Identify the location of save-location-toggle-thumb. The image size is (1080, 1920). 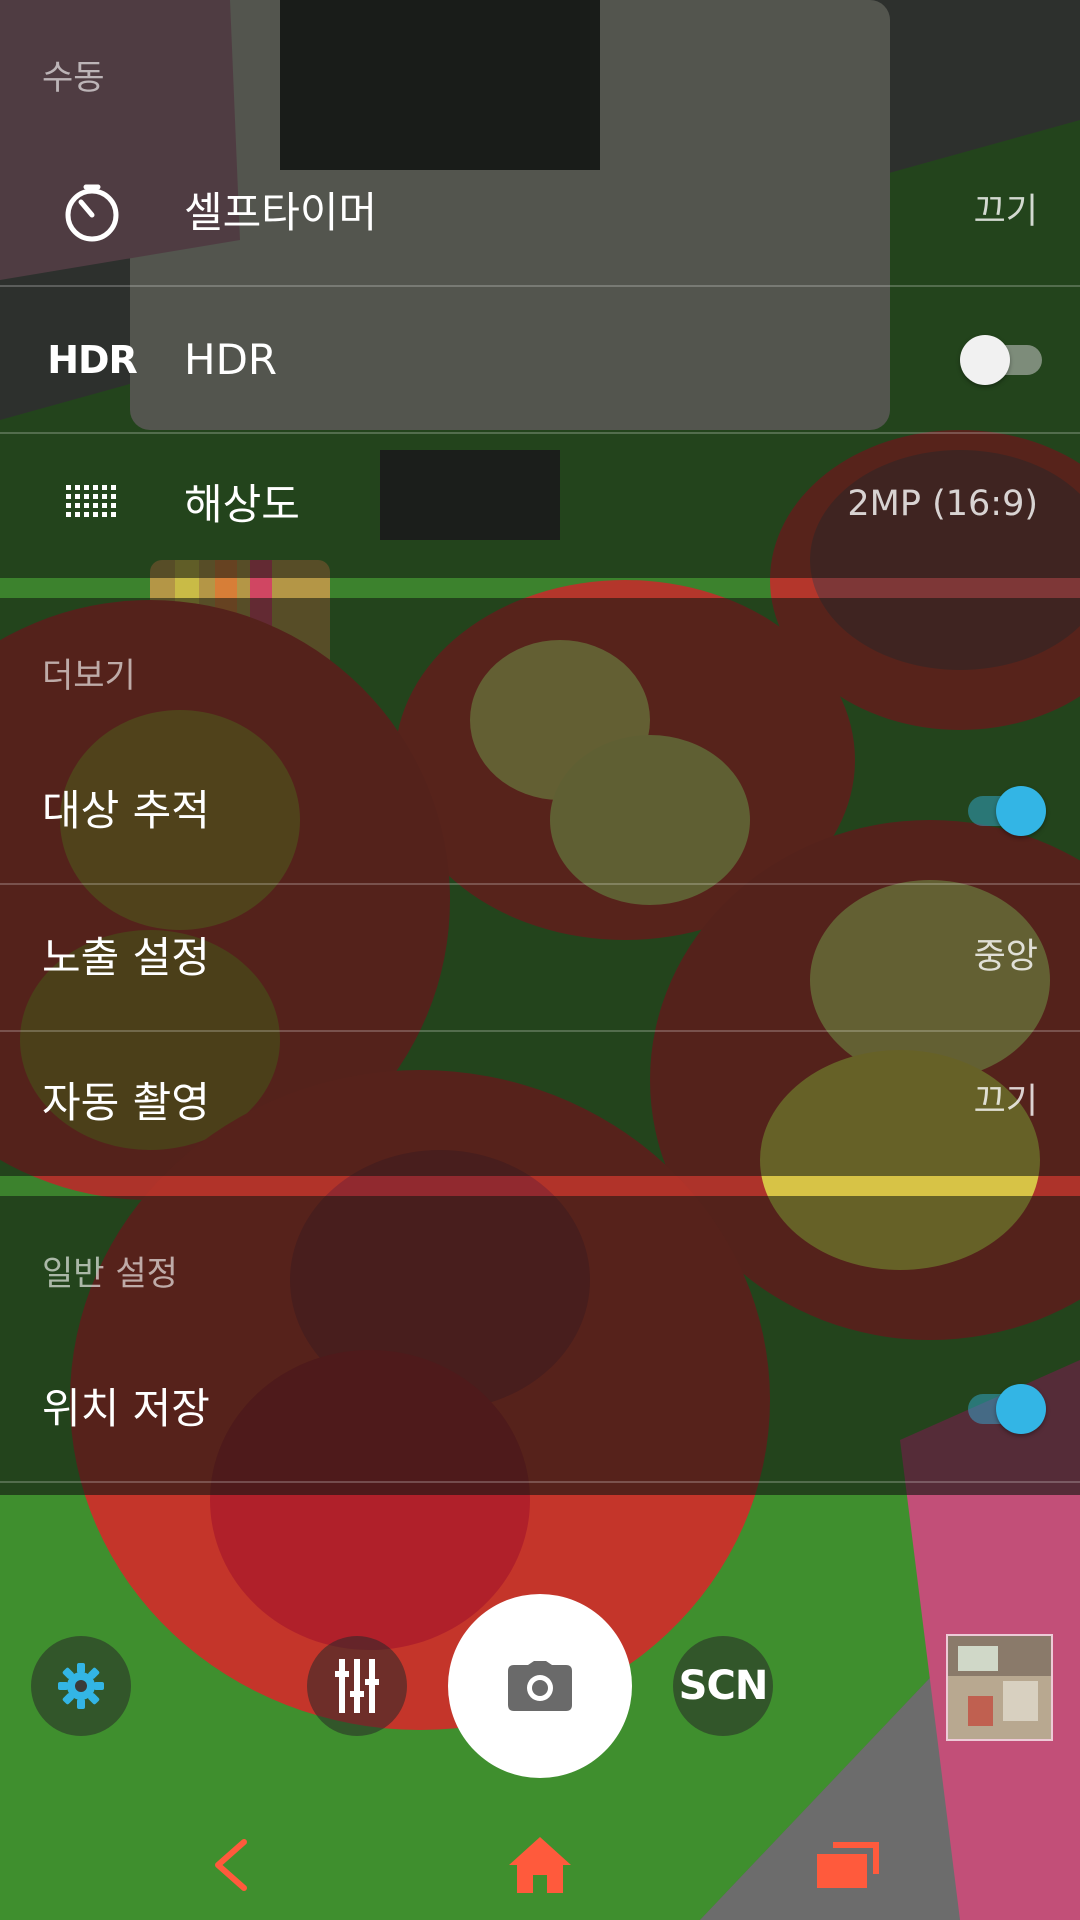
(1021, 1409).